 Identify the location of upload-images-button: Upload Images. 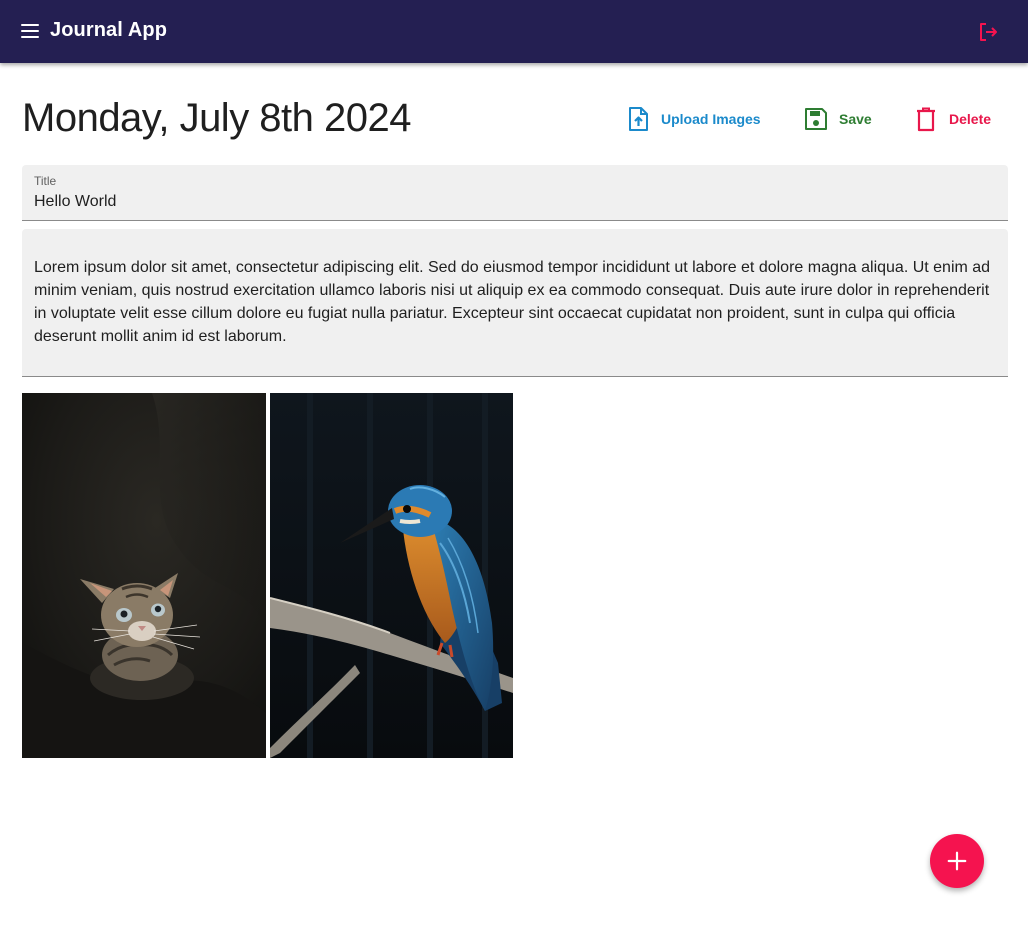
(693, 119).